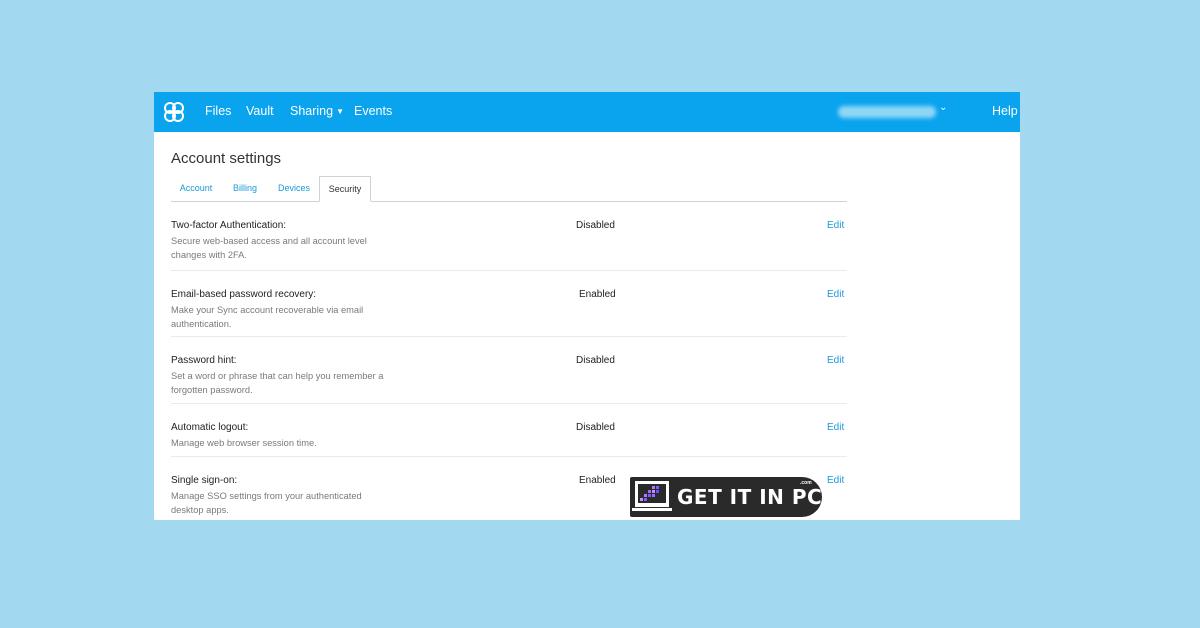 The image size is (1200, 628). What do you see at coordinates (218, 112) in the screenshot?
I see `nav-files: Files` at bounding box center [218, 112].